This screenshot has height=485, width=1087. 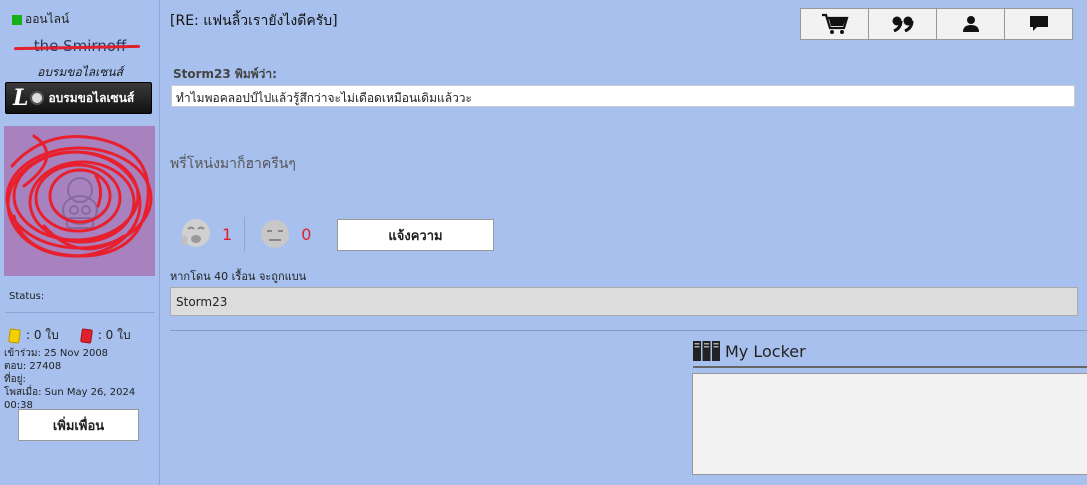 What do you see at coordinates (42, 335) in the screenshot?
I see `yellow-card-count: : 0 ใบ` at bounding box center [42, 335].